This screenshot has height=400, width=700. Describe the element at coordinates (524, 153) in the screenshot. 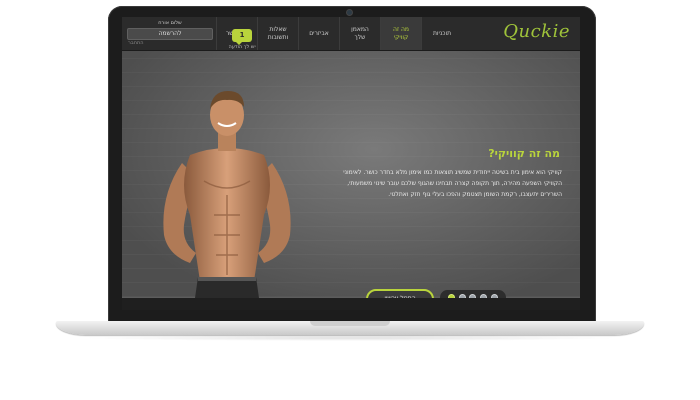

I see `hero-title: מה זה קוויקי?` at that location.